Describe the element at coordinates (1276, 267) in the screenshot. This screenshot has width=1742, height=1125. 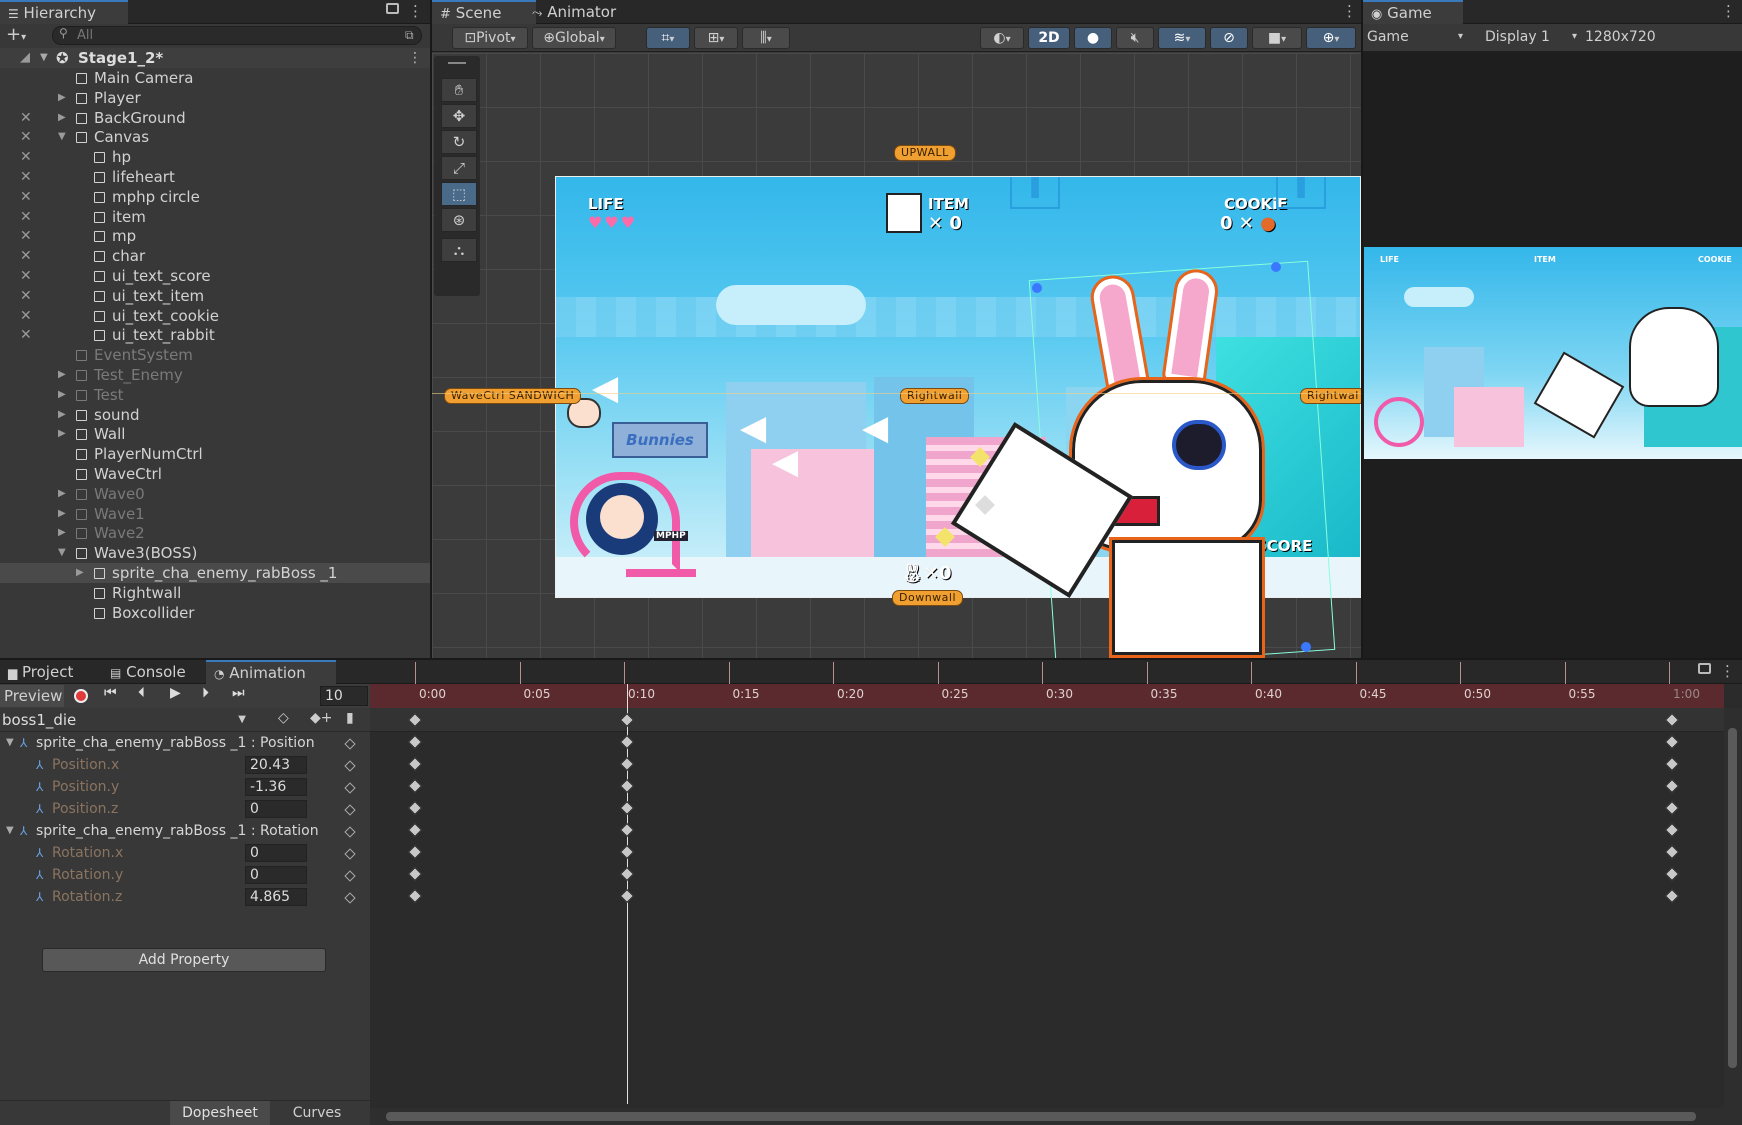
I see `rect-handle-top-right` at that location.